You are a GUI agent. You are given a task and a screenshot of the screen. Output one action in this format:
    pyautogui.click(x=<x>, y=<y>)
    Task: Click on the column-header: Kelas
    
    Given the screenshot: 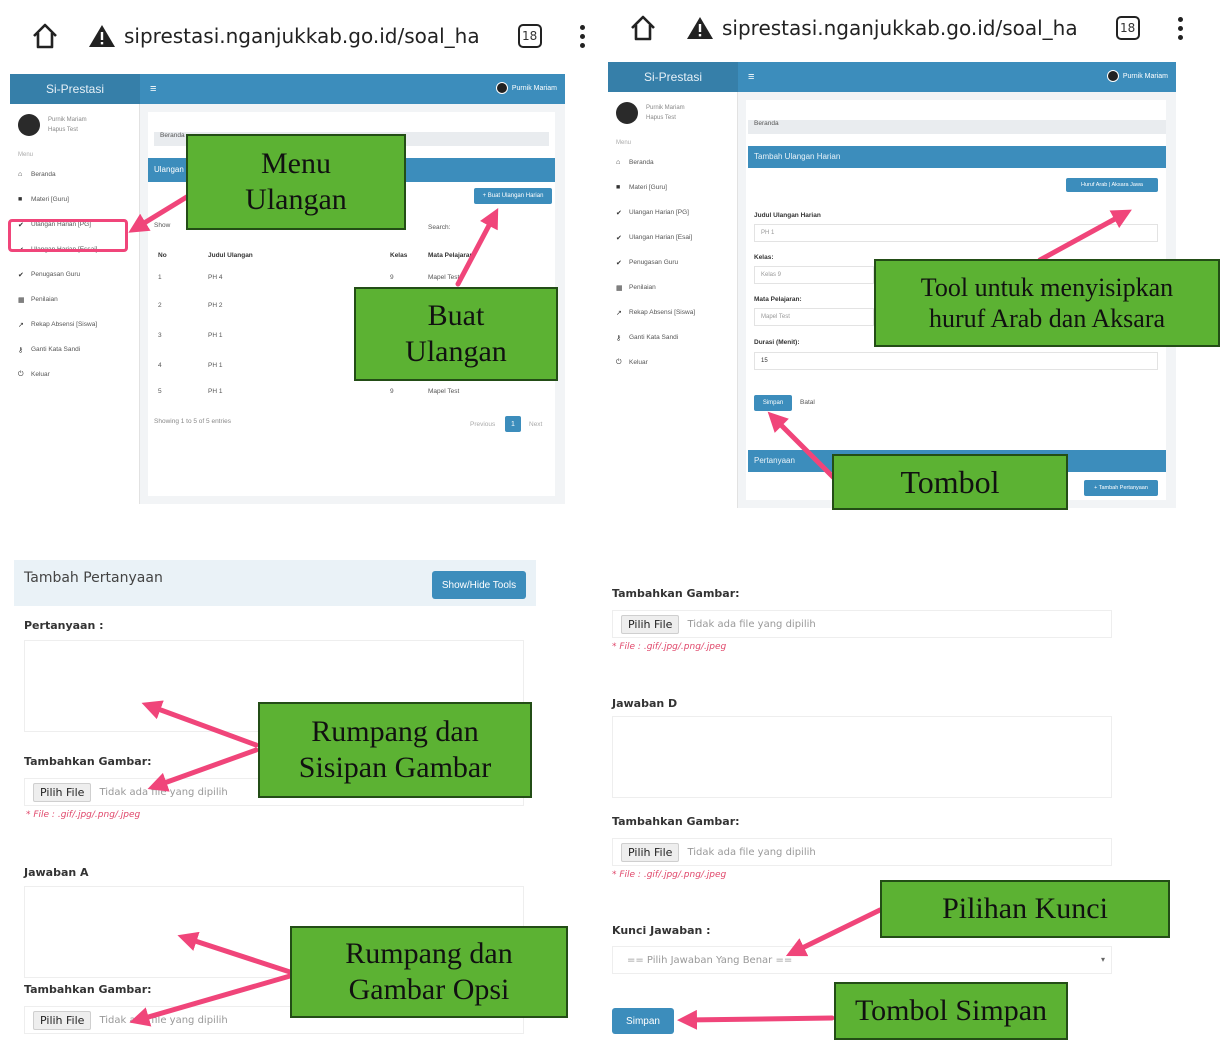 What is the action you would take?
    pyautogui.click(x=398, y=255)
    